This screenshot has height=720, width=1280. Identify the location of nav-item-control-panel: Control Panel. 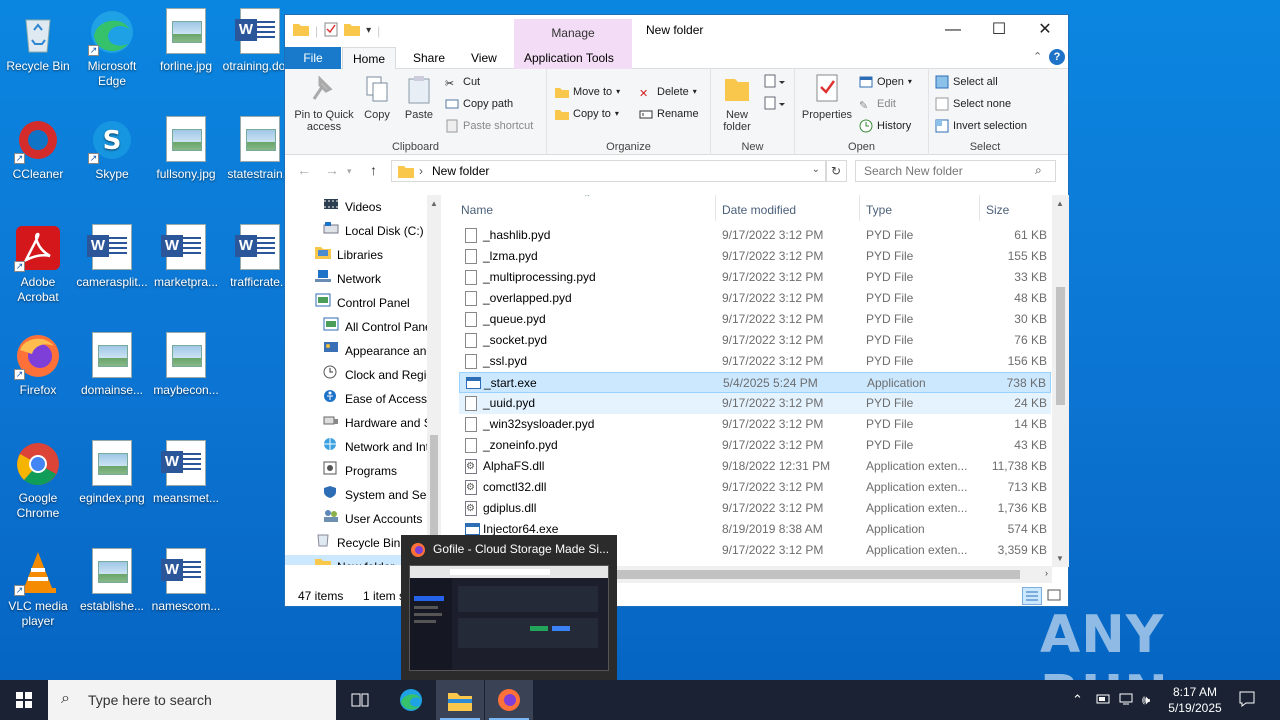
(362, 303).